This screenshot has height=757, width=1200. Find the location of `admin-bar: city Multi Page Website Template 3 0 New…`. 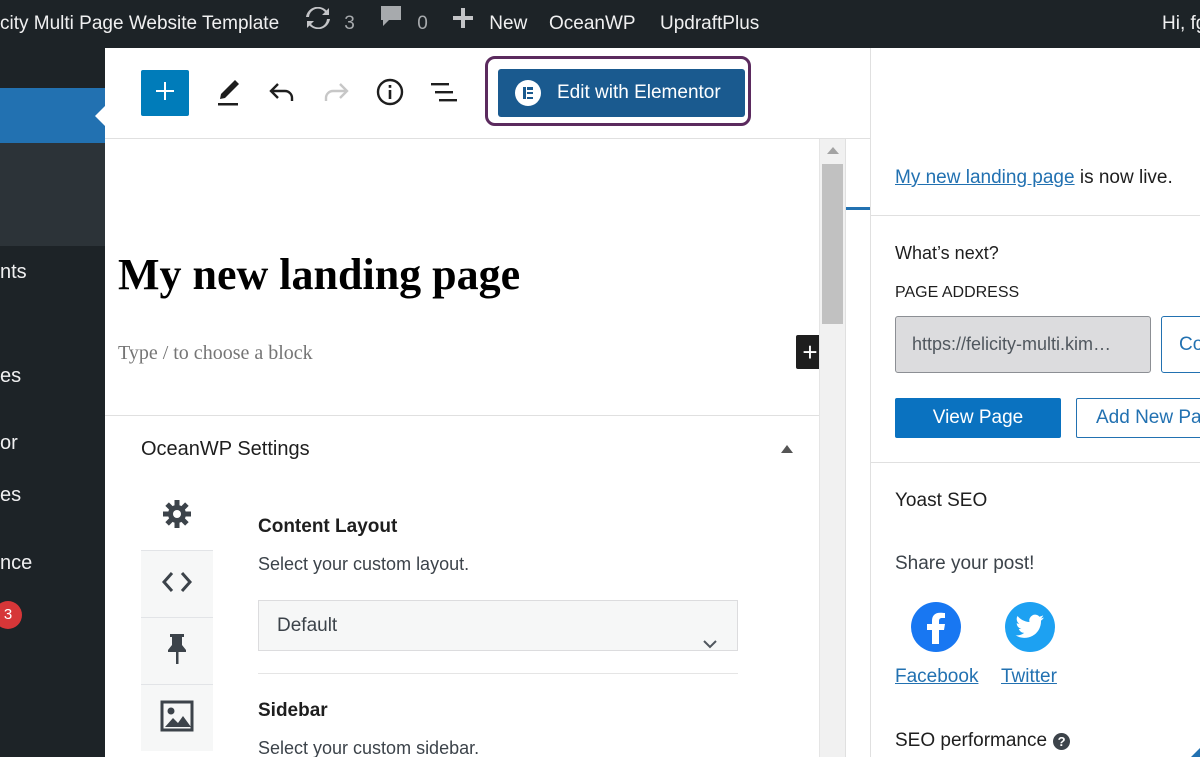

admin-bar: city Multi Page Website Template 3 0 New… is located at coordinates (600, 24).